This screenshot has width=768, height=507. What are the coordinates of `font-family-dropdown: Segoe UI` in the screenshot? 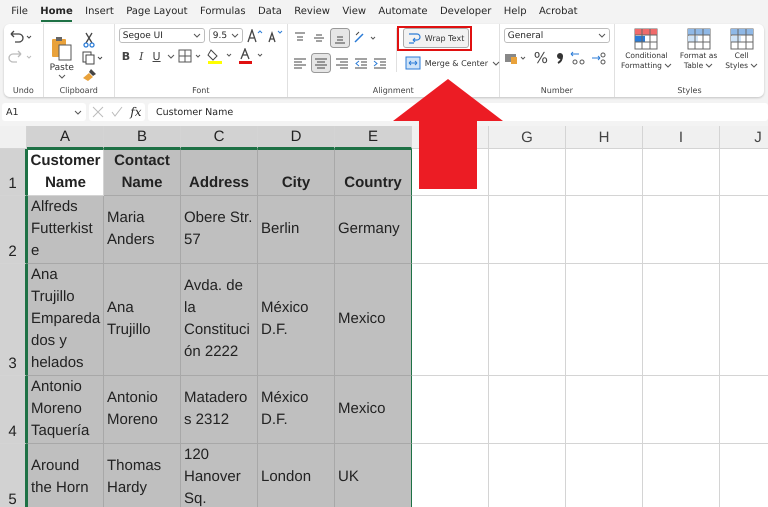 It's located at (161, 35).